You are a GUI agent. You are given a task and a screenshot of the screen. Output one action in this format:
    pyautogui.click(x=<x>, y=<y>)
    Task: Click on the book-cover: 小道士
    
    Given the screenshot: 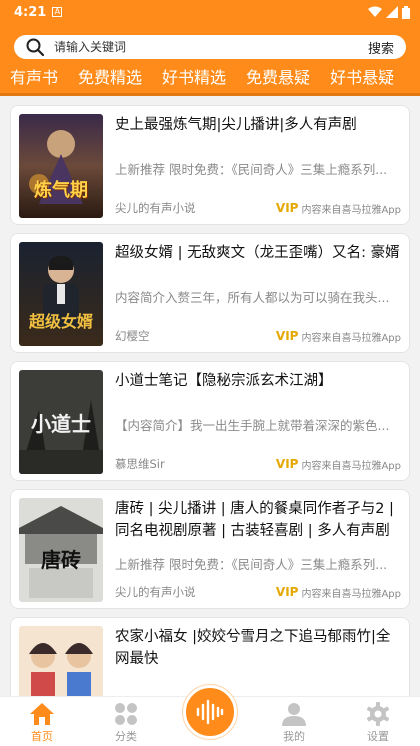 What is the action you would take?
    pyautogui.click(x=61, y=422)
    